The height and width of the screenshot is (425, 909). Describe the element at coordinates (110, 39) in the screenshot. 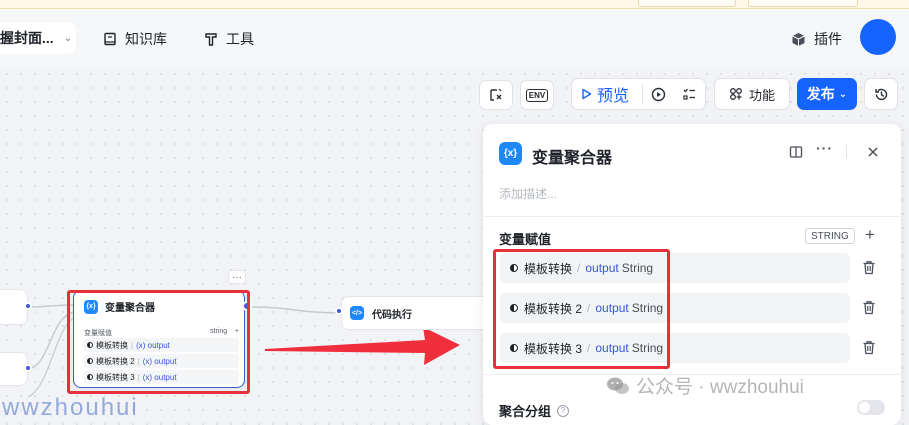

I see `book-icon` at that location.